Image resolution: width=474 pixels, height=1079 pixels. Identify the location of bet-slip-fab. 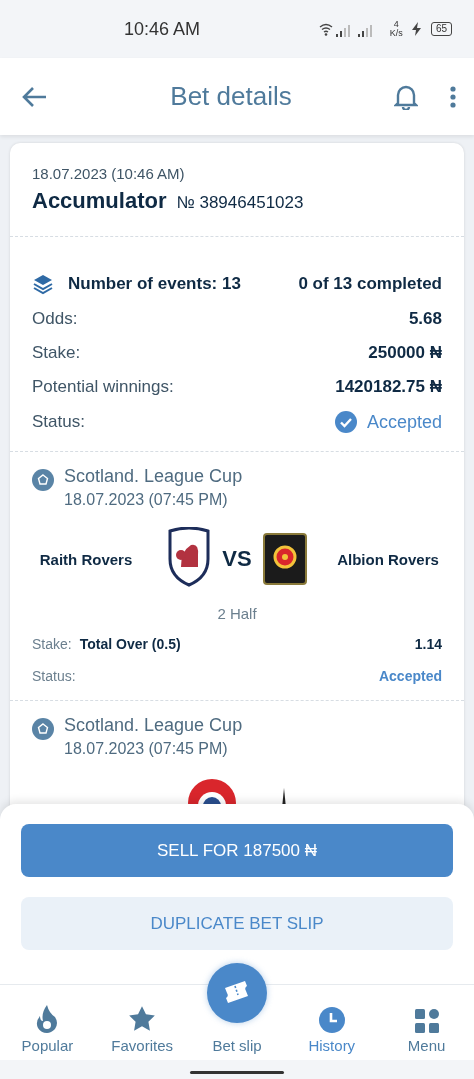
(237, 993).